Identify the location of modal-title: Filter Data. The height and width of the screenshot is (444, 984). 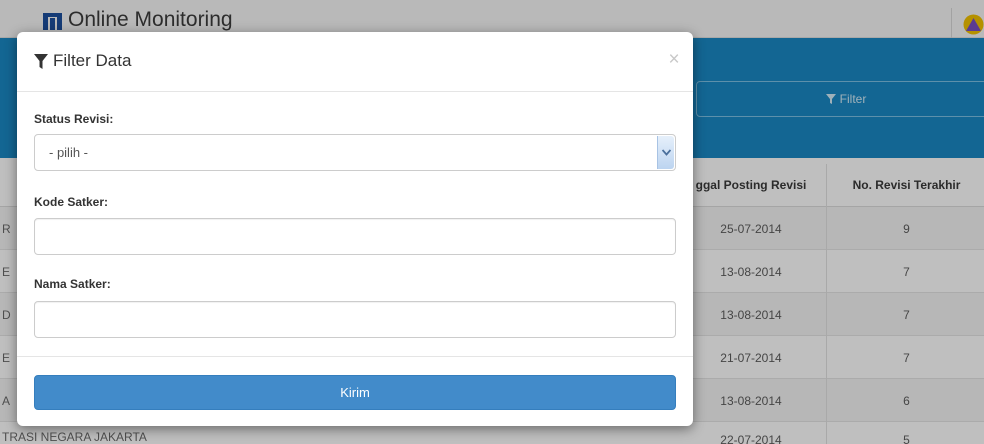
(82, 61).